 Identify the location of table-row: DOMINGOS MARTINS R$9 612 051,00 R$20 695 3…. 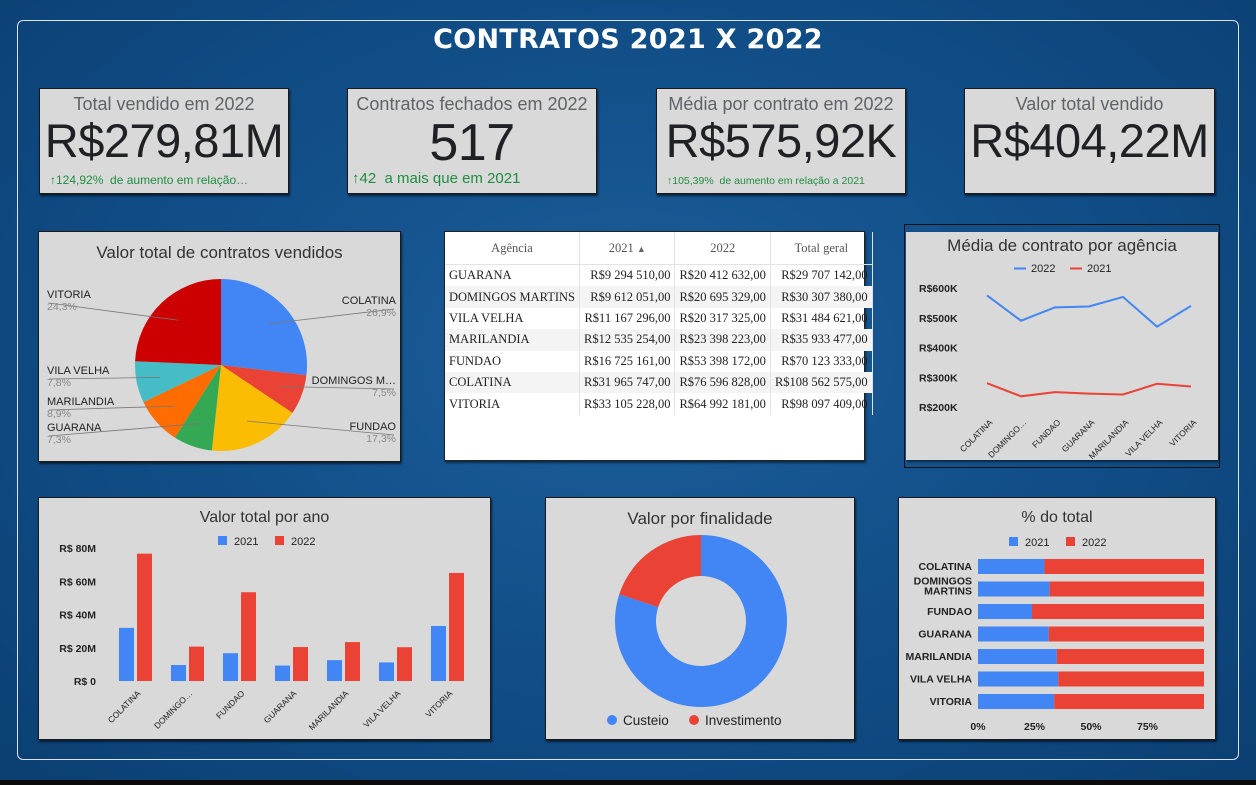
(659, 297).